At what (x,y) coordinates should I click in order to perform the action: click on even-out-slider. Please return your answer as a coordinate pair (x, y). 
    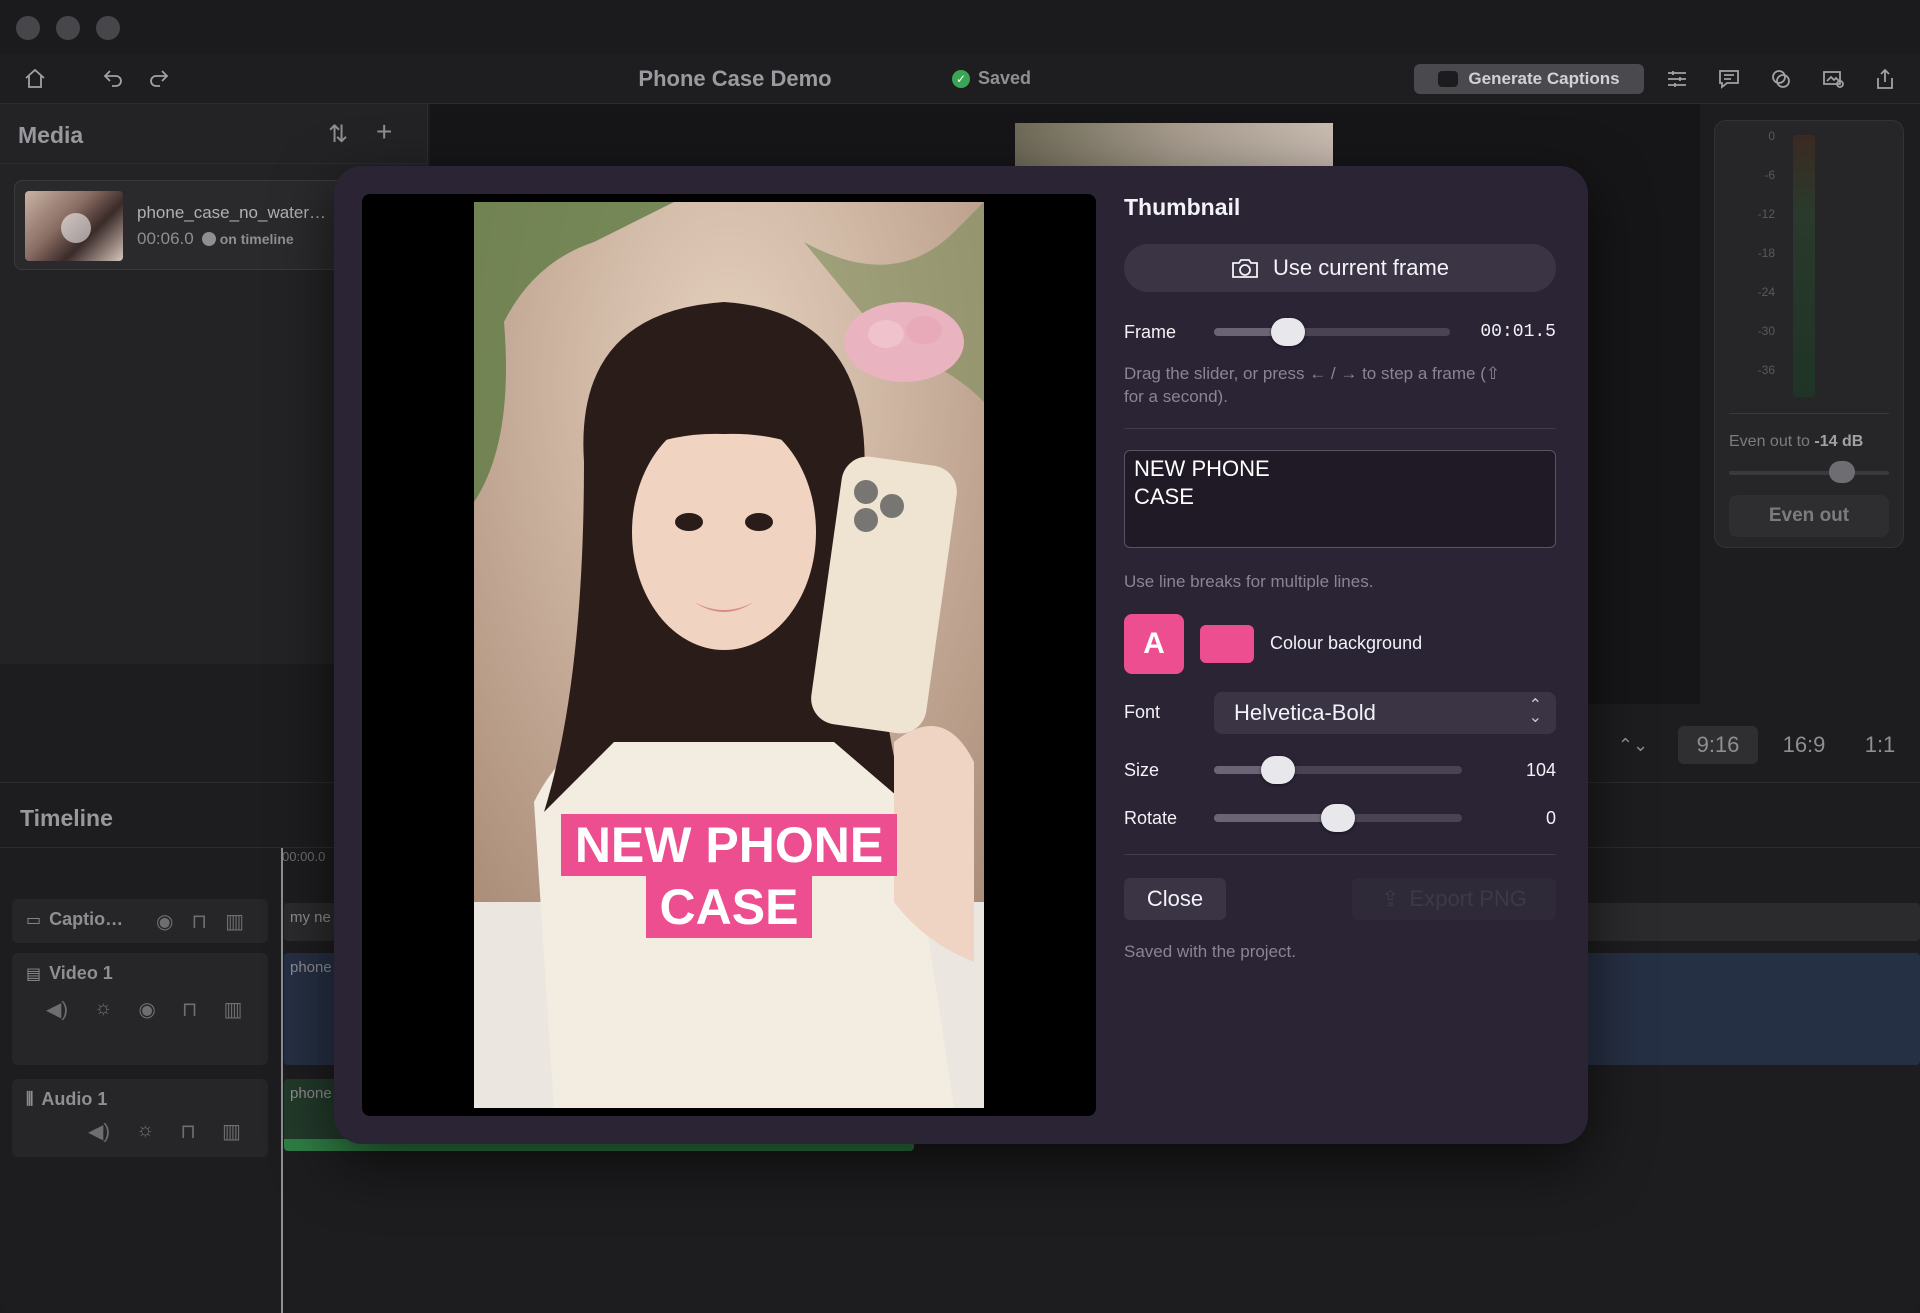
    Looking at the image, I should click on (1809, 472).